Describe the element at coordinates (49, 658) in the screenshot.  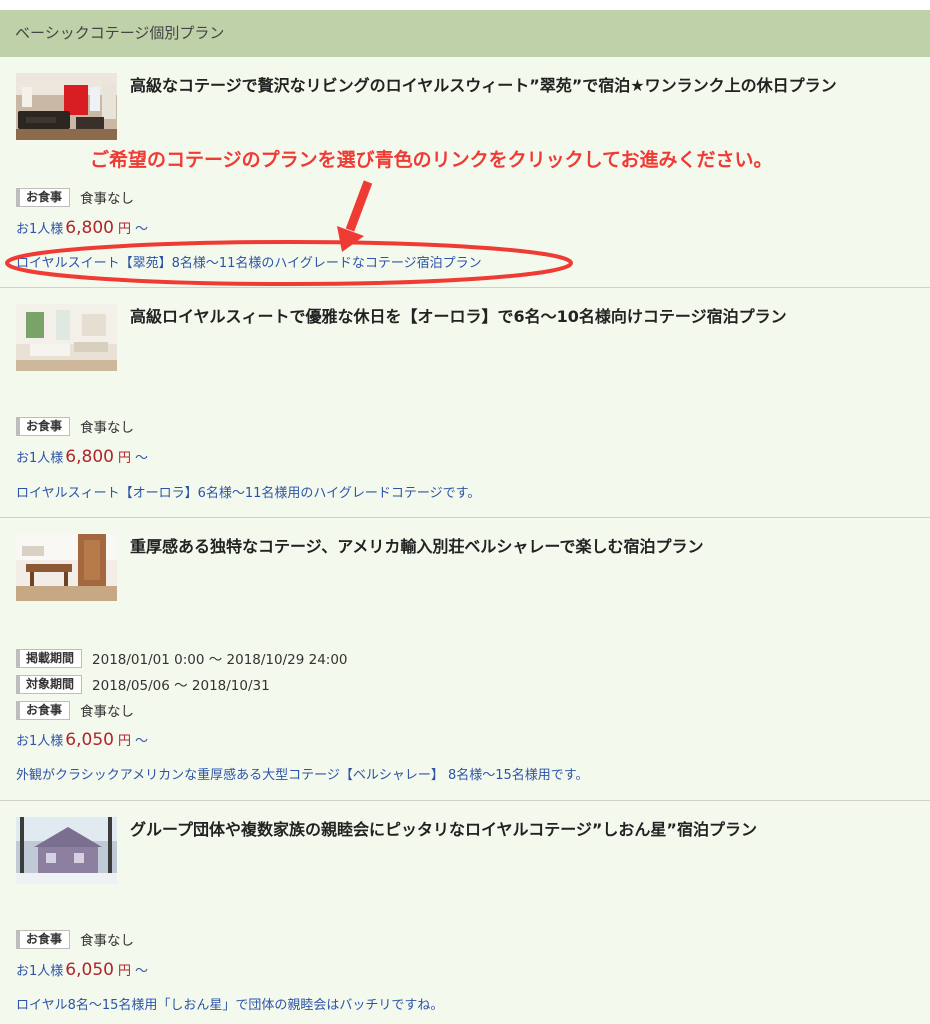
I see `posting-period-tag: 掲載期間` at that location.